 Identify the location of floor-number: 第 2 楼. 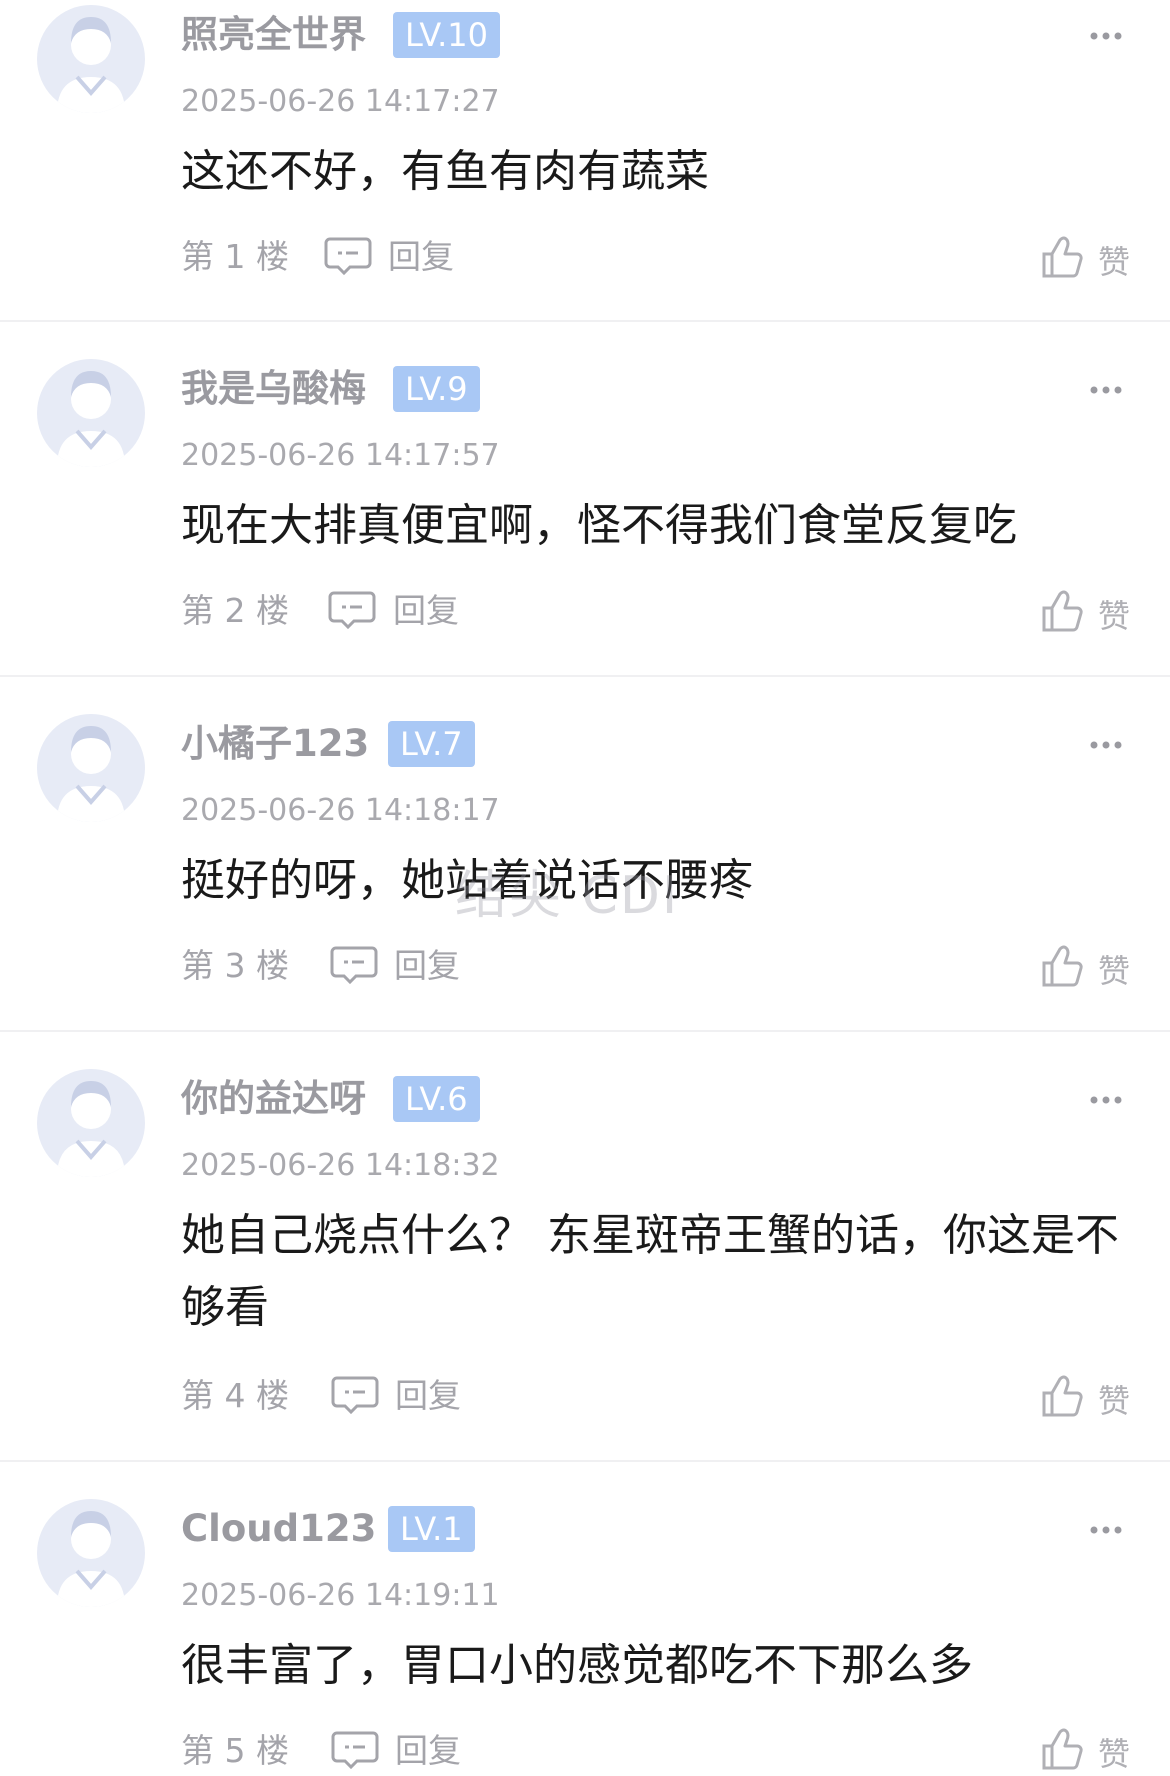
(235, 610).